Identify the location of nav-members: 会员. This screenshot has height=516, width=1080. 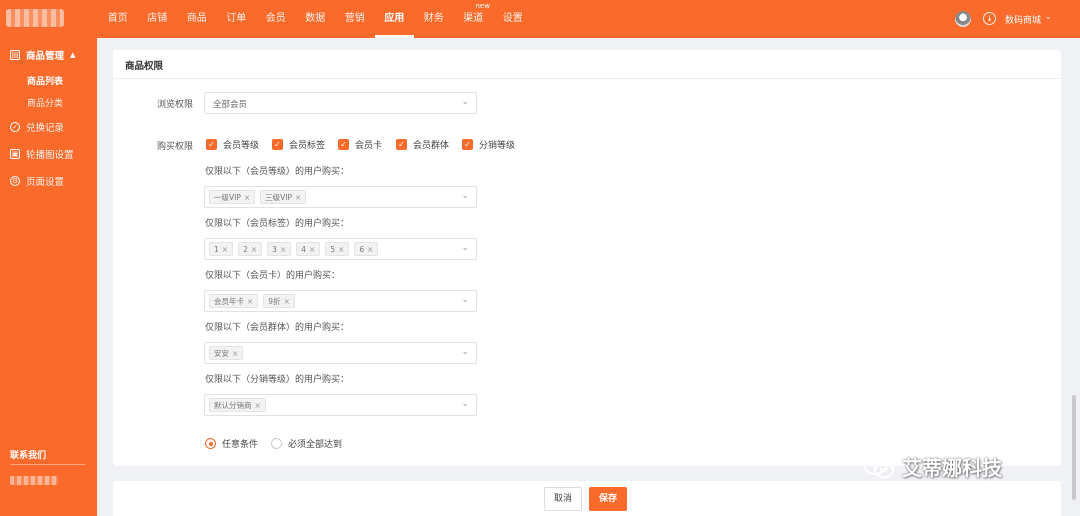
(276, 19).